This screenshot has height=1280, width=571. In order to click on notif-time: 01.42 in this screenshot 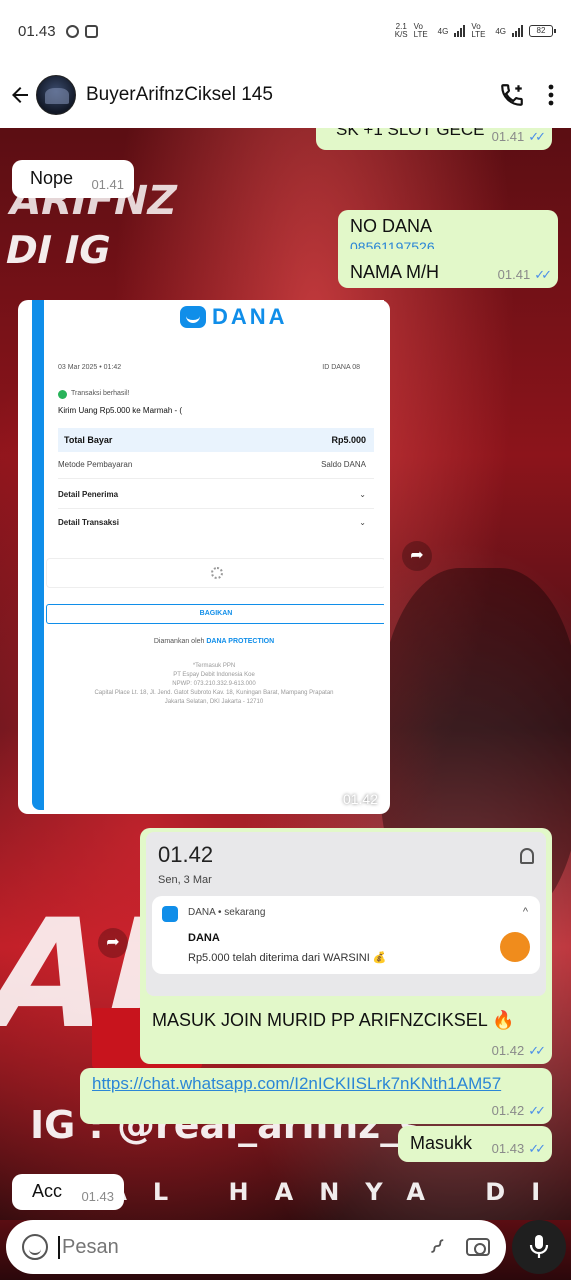, I will do `click(186, 854)`.